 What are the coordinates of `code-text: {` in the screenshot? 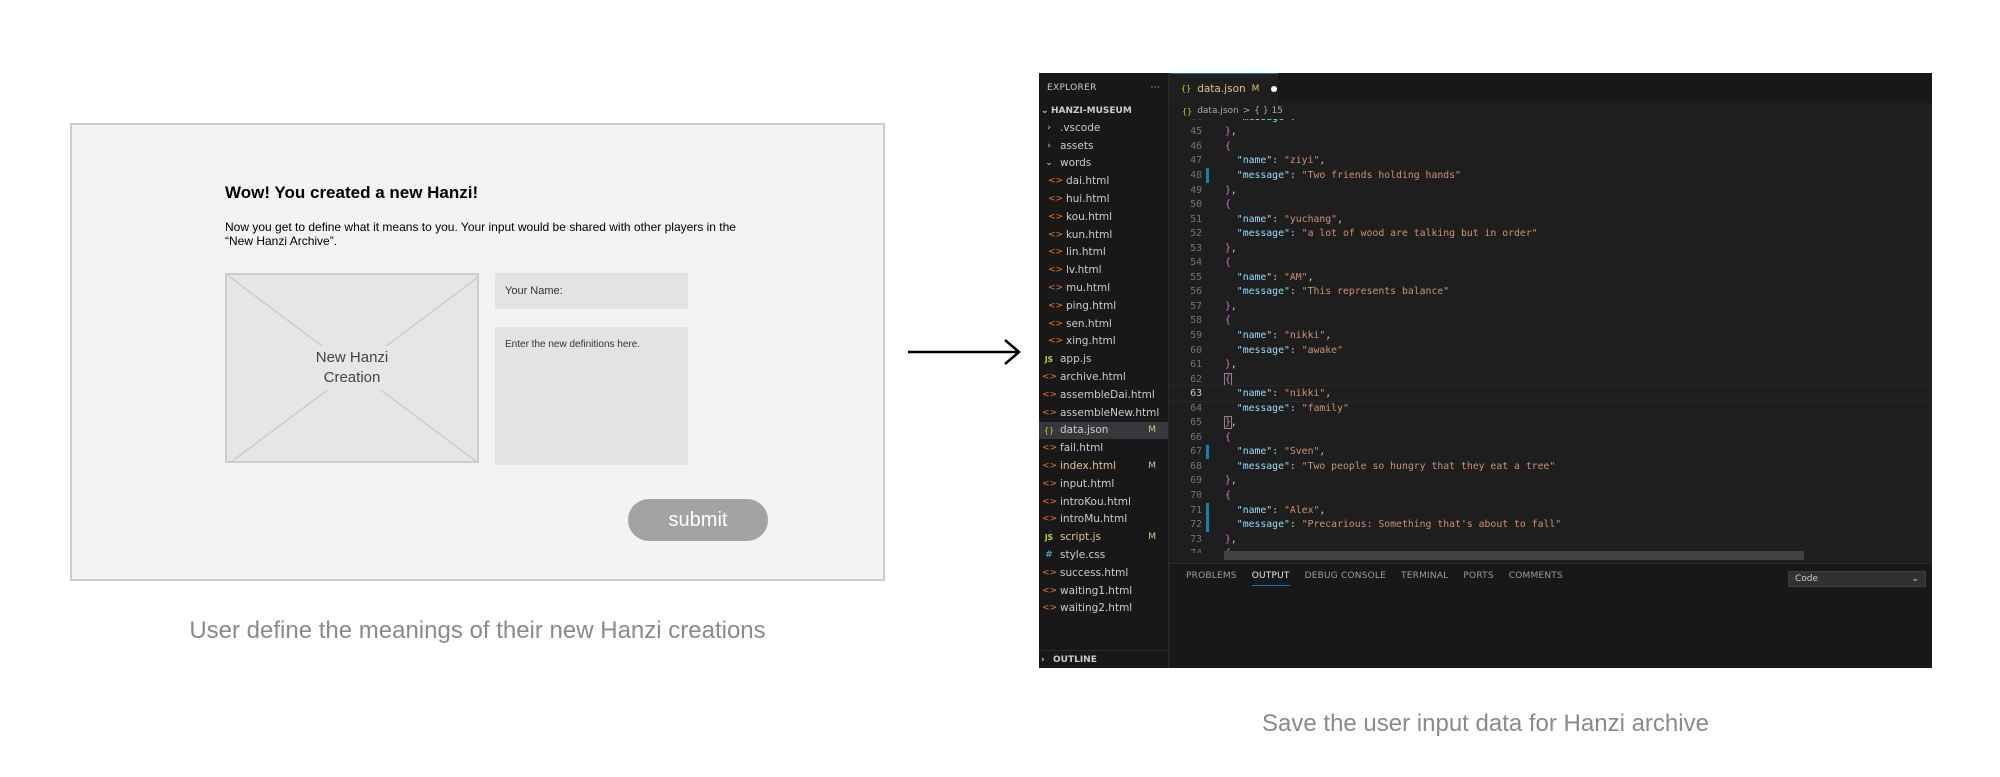 It's located at (1228, 320).